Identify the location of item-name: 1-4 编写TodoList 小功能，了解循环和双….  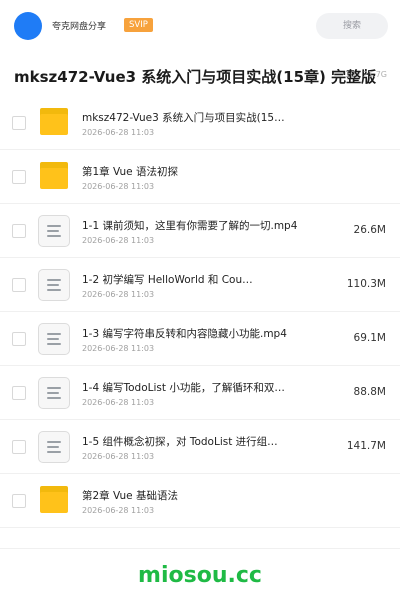
(183, 388).